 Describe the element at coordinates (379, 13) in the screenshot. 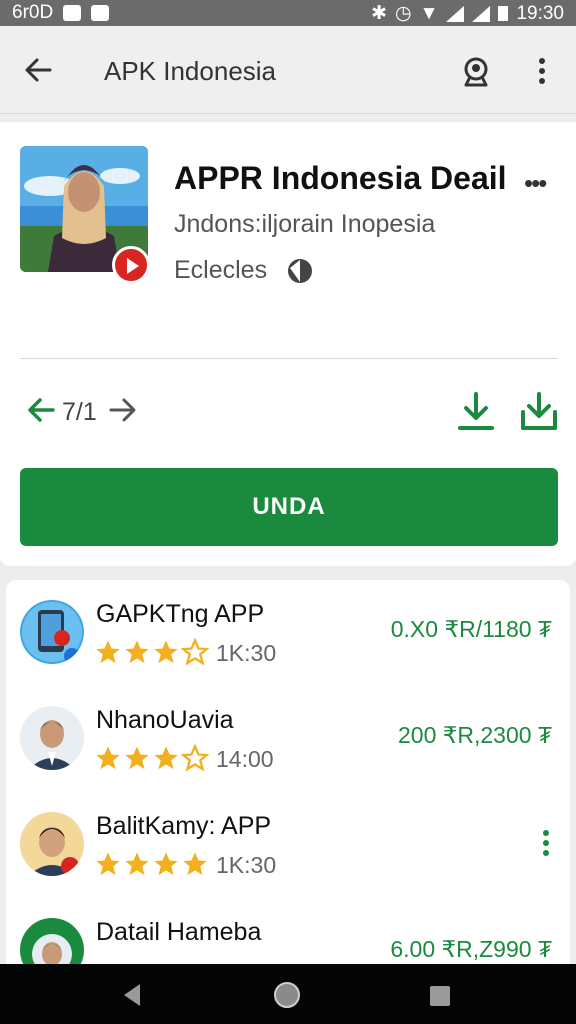

I see `bluetooth-icon: ✱` at that location.